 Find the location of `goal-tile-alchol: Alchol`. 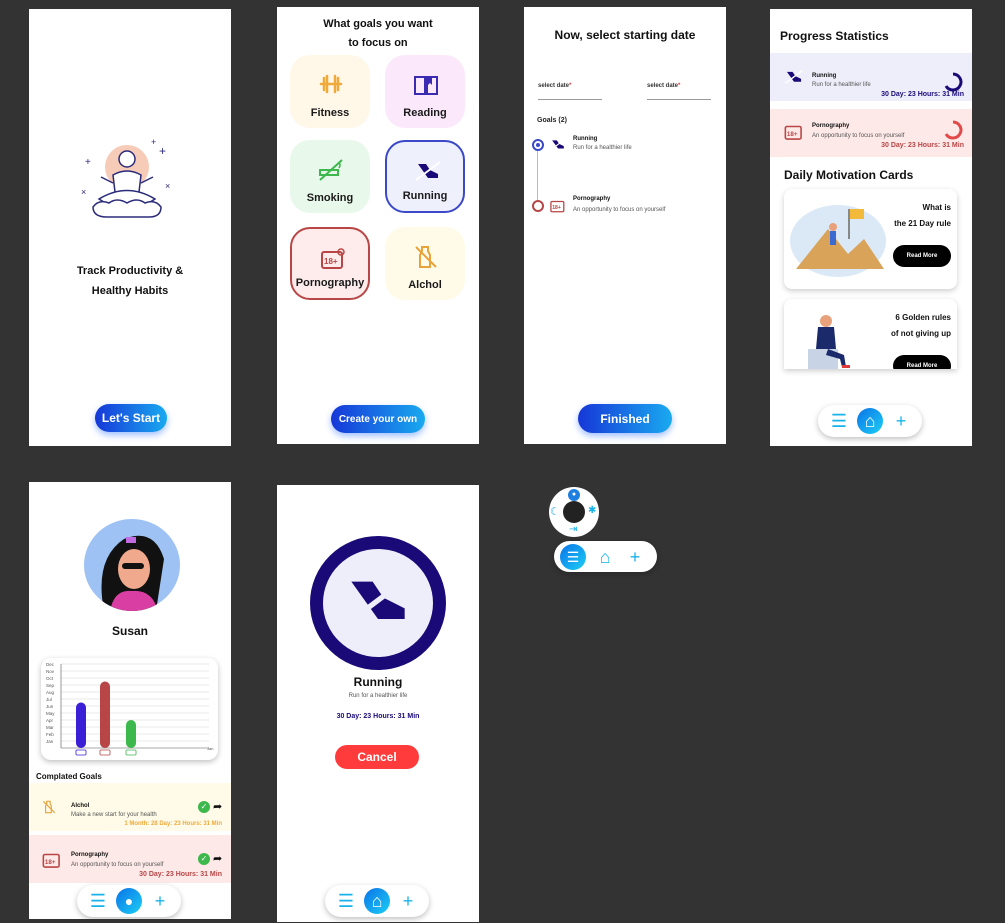

goal-tile-alchol: Alchol is located at coordinates (425, 263).